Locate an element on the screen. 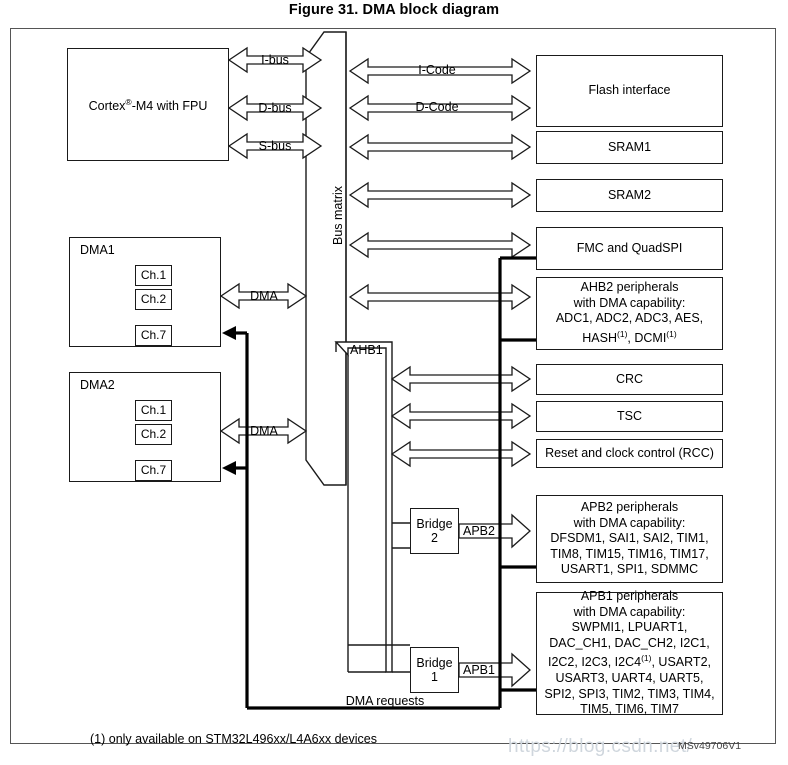  block-text-sram2: SRAM2 is located at coordinates (629, 194).